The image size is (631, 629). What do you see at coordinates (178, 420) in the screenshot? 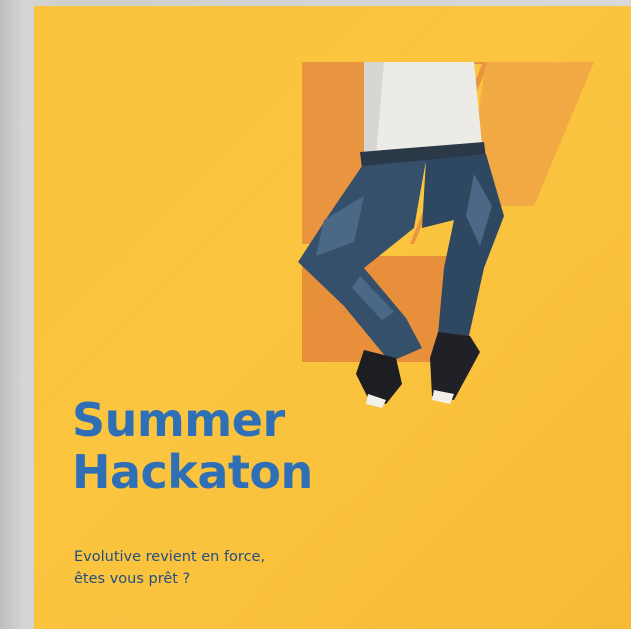
I see `title-line-1: Summer` at bounding box center [178, 420].